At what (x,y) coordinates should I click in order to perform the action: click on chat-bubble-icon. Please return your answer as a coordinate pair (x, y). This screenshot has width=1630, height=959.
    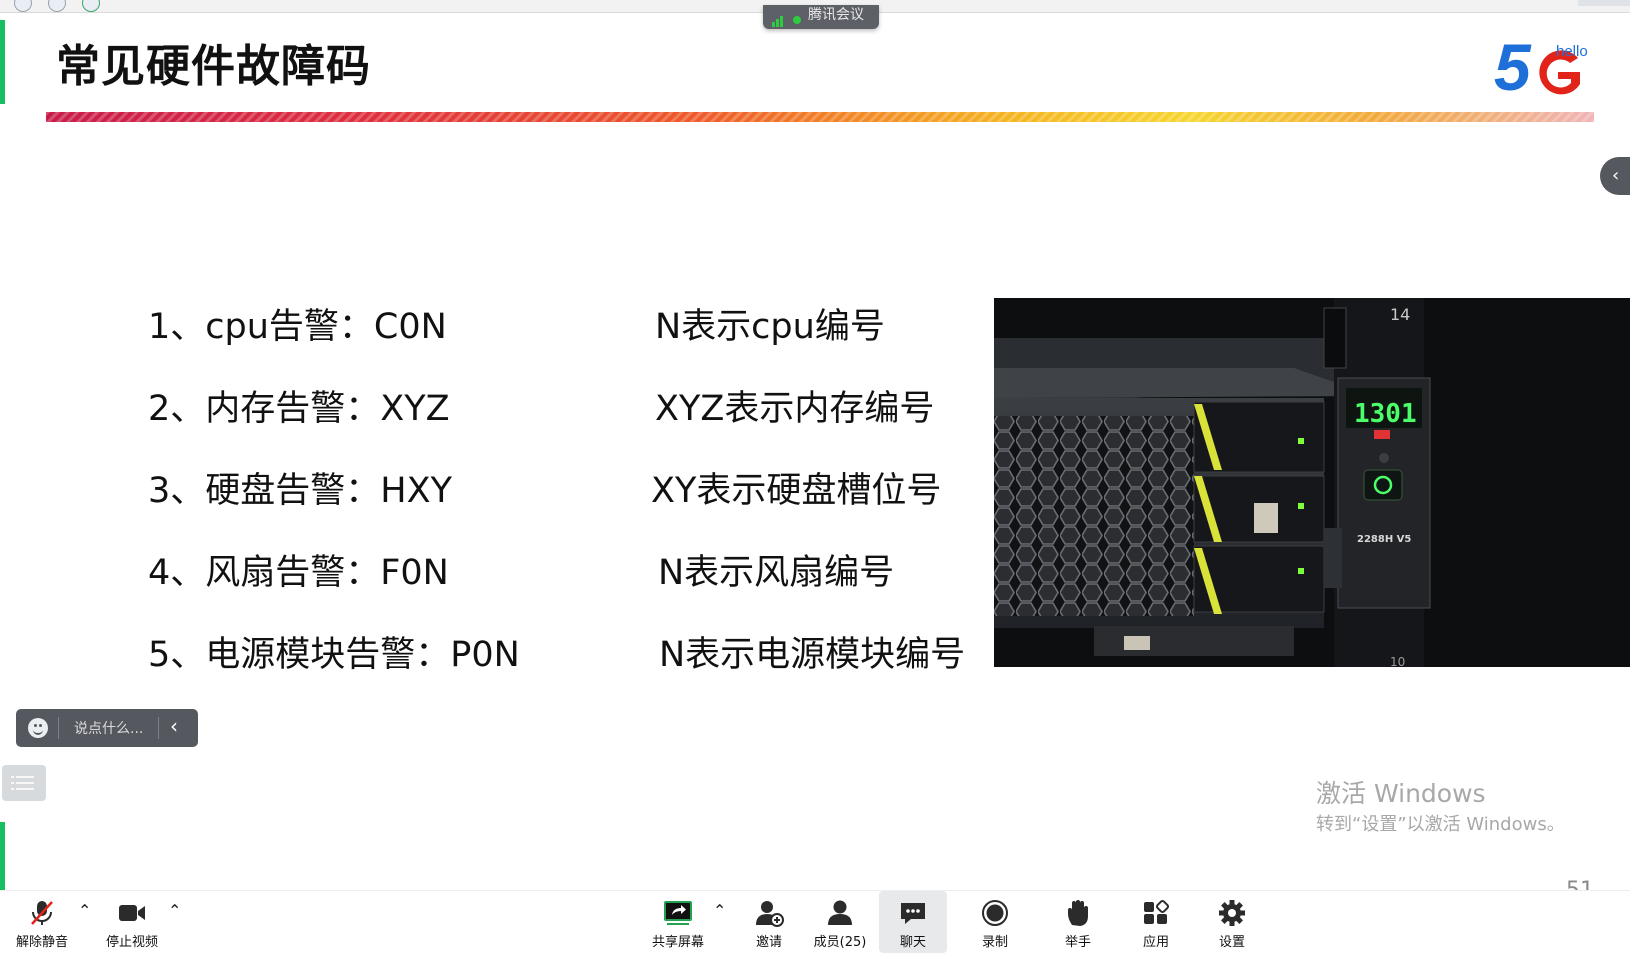
    Looking at the image, I should click on (913, 913).